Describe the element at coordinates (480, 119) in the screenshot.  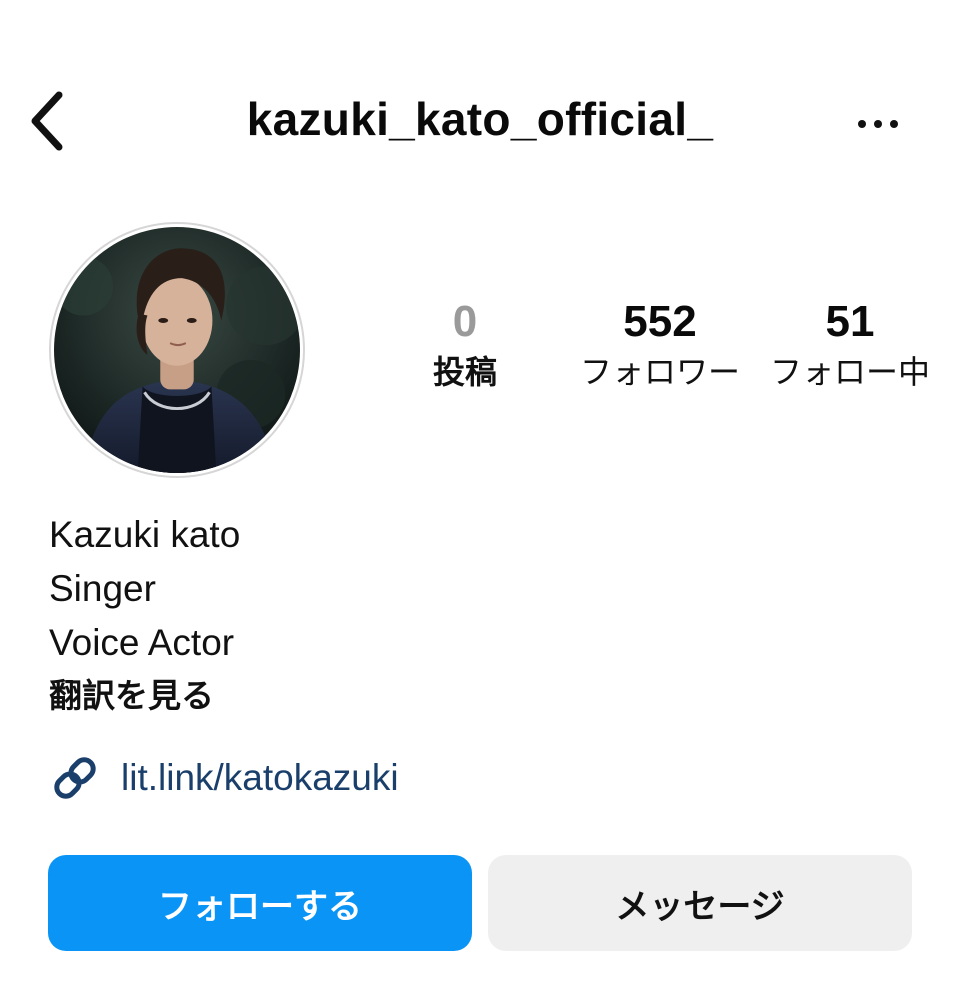
I see `profile-username: kazuki_kato_official_` at that location.